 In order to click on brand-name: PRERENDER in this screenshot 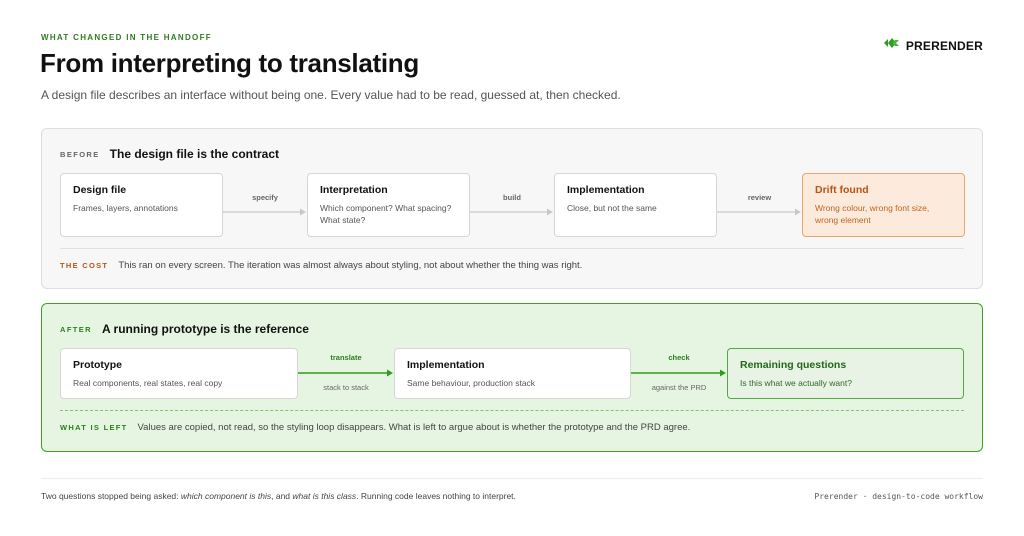, I will do `click(944, 45)`.